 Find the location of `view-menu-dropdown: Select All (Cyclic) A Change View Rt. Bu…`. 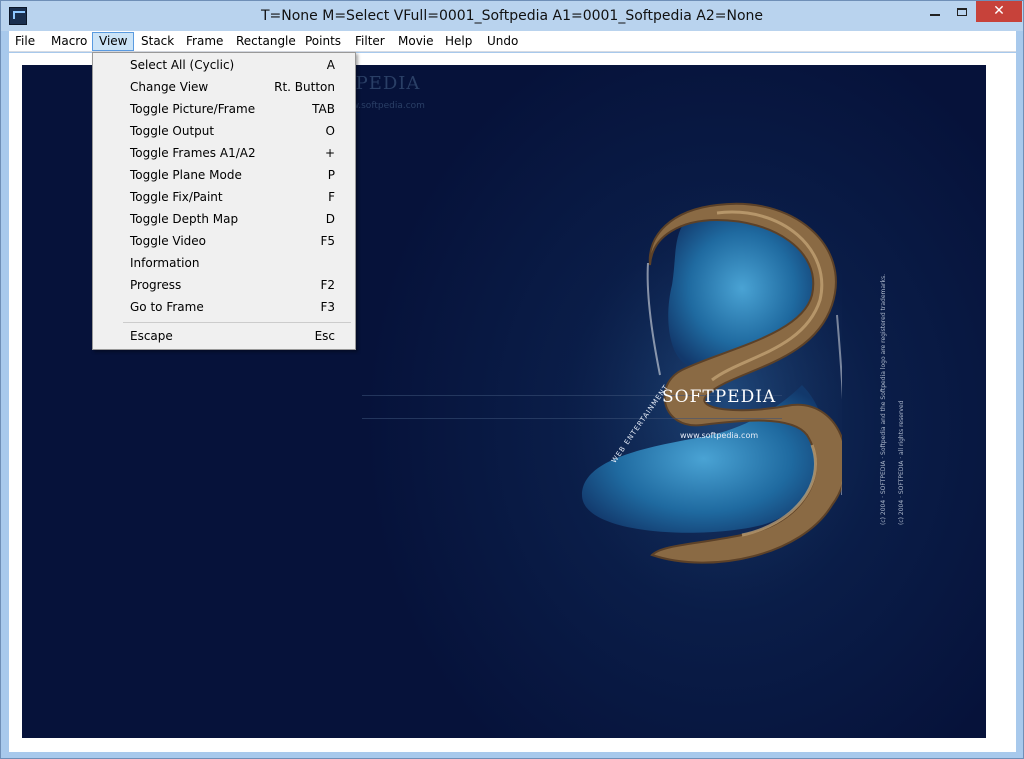

view-menu-dropdown: Select All (Cyclic) A Change View Rt. Bu… is located at coordinates (224, 201).